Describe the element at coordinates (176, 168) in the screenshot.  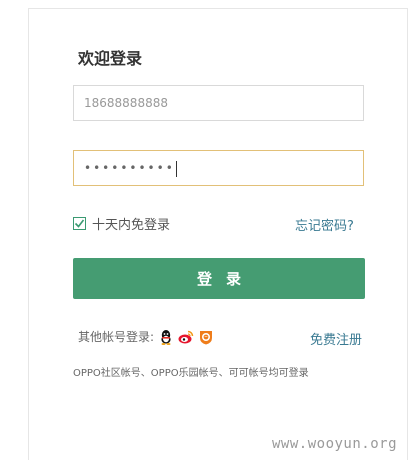
I see `text-caret` at that location.